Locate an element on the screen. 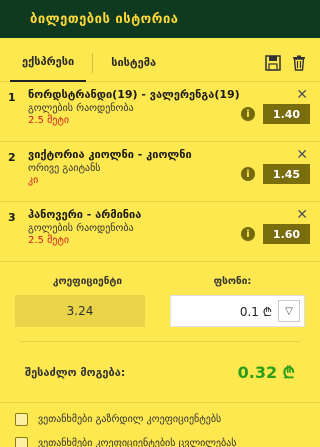 The height and width of the screenshot is (447, 320). totals-section: კოეფიციენტი 3.24 ფსონი: 0.1 ₾ ▽ is located at coordinates (160, 301).